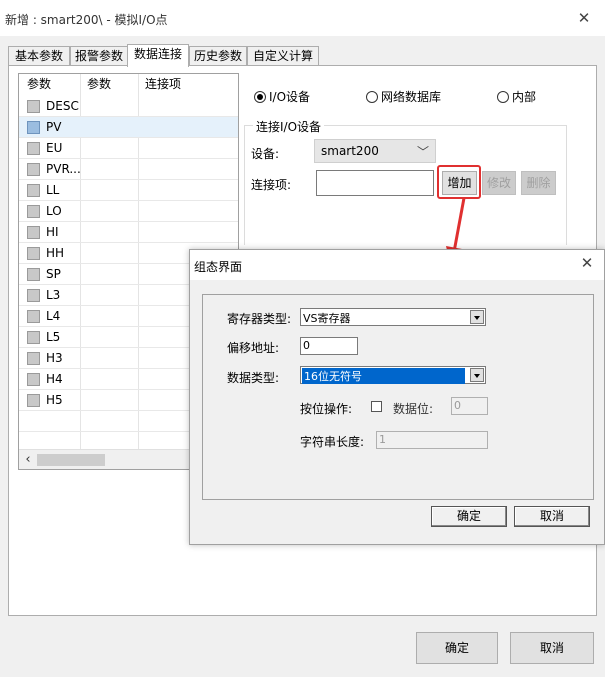 The image size is (605, 677). I want to click on table-row: PV, so click(128, 127).